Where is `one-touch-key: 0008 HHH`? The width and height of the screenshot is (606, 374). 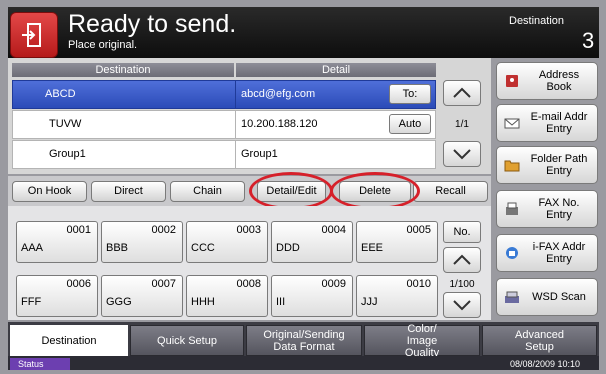
one-touch-key: 0008 HHH is located at coordinates (227, 296).